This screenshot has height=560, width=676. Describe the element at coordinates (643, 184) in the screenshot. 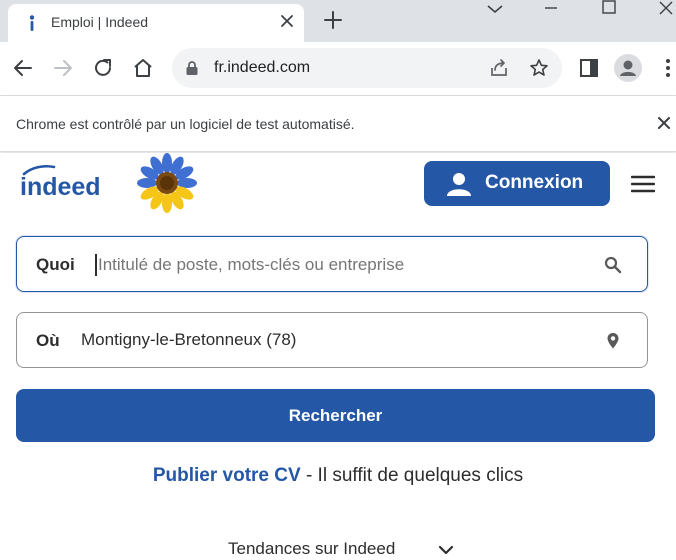

I see `hamburger-menu-icon` at that location.